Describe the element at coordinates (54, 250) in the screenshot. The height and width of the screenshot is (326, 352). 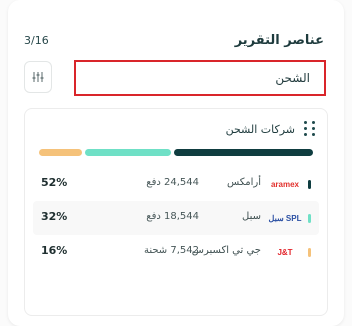
I see `share-percent: 16%` at that location.